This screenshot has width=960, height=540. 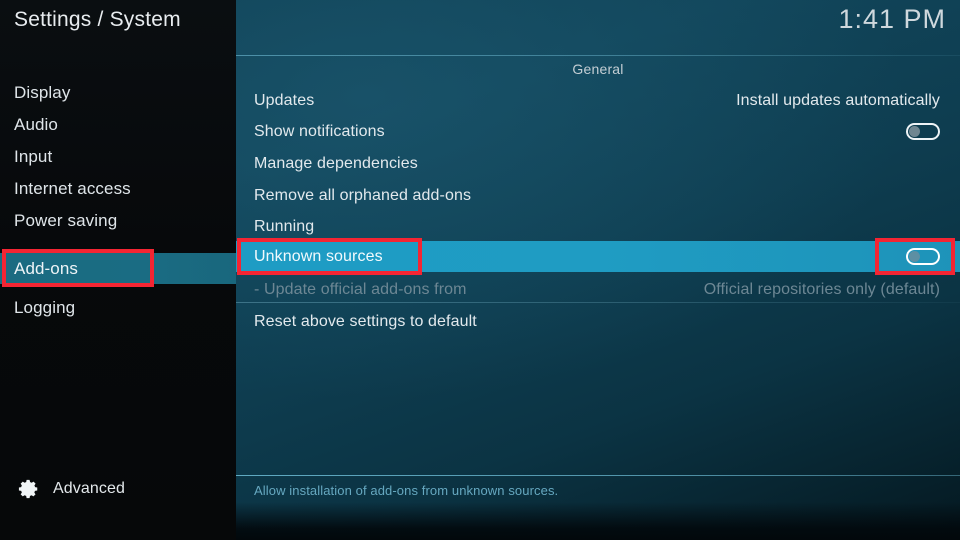 I want to click on settings-group-title: General, so click(x=598, y=69).